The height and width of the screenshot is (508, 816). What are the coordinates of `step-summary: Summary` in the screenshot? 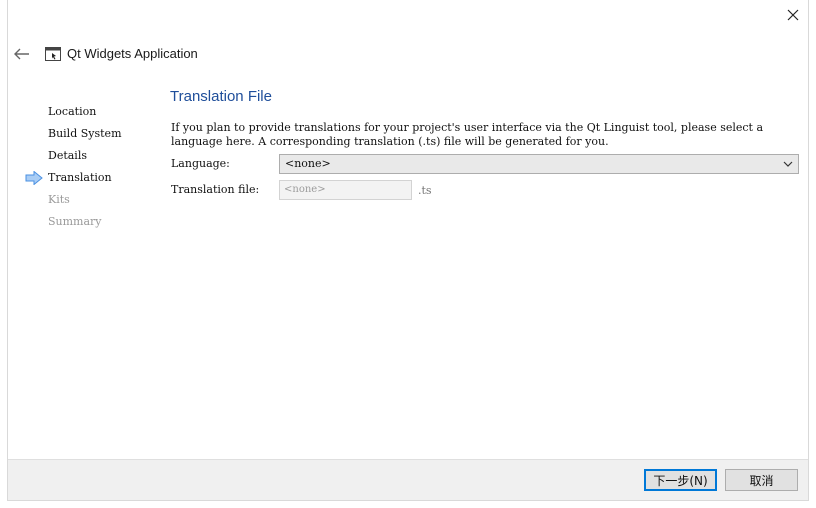 It's located at (75, 221).